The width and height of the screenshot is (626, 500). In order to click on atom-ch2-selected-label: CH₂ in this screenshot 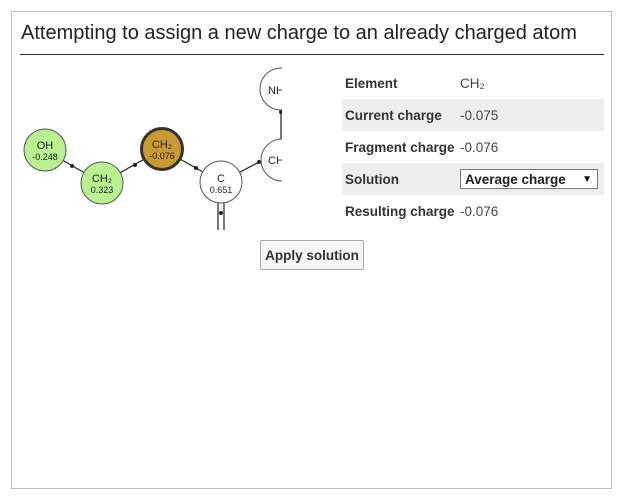, I will do `click(162, 145)`.